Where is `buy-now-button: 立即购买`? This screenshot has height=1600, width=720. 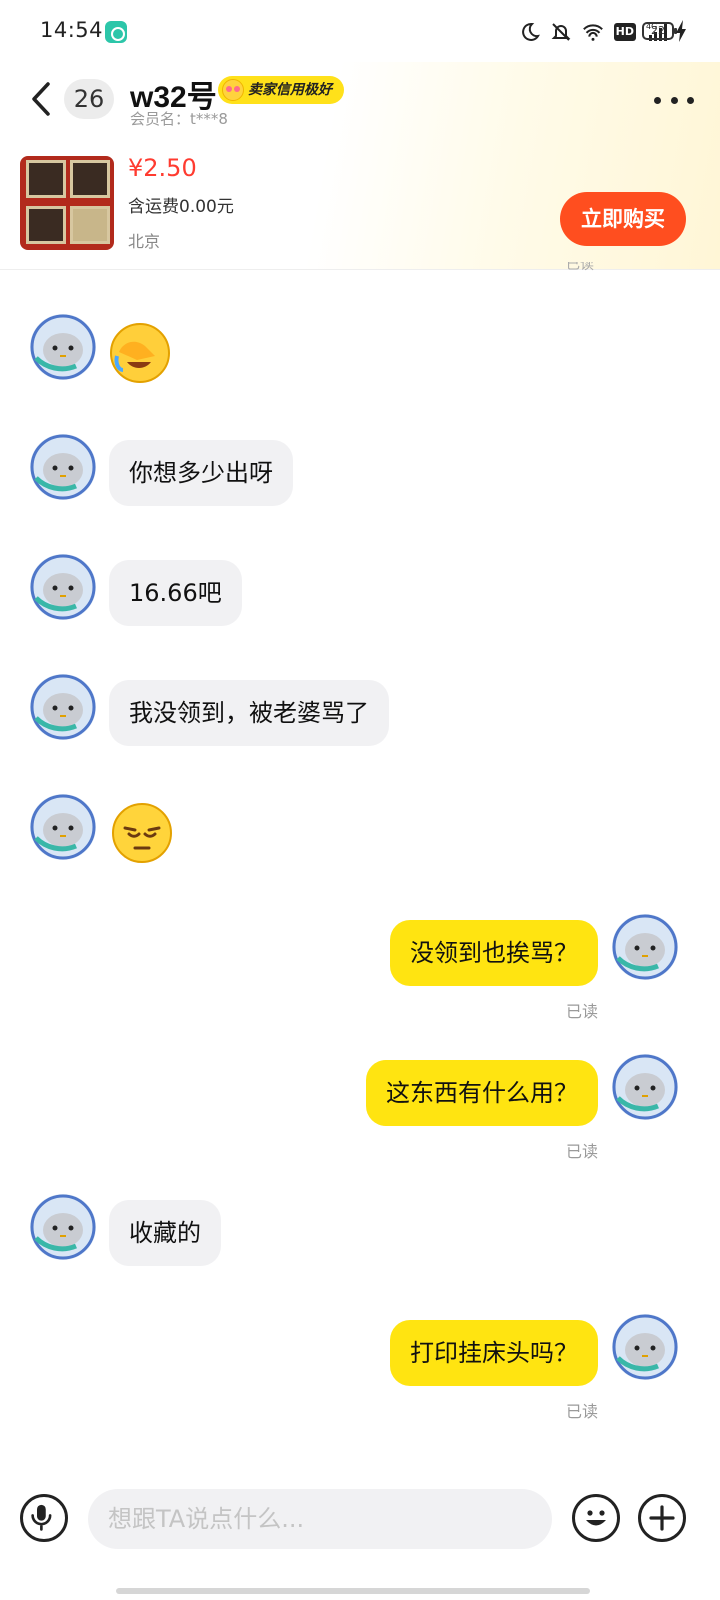
buy-now-button: 立即购买 is located at coordinates (623, 219).